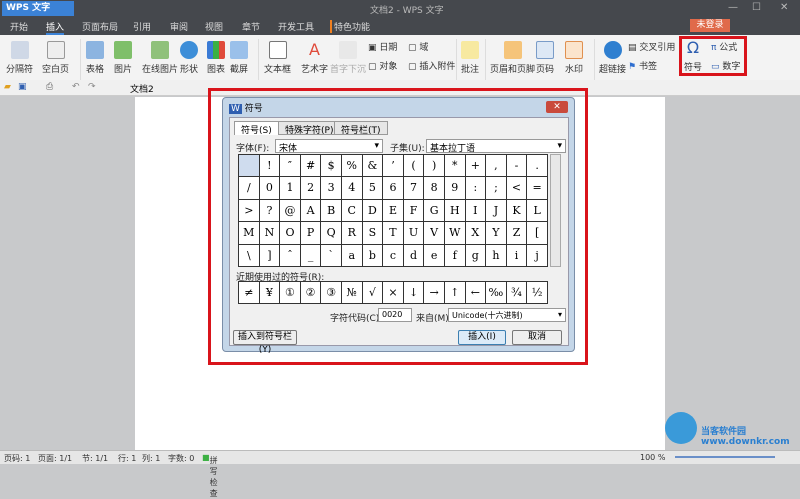  What do you see at coordinates (496, 146) in the screenshot?
I see `subset-select: 基本拉丁语 ▾` at bounding box center [496, 146].